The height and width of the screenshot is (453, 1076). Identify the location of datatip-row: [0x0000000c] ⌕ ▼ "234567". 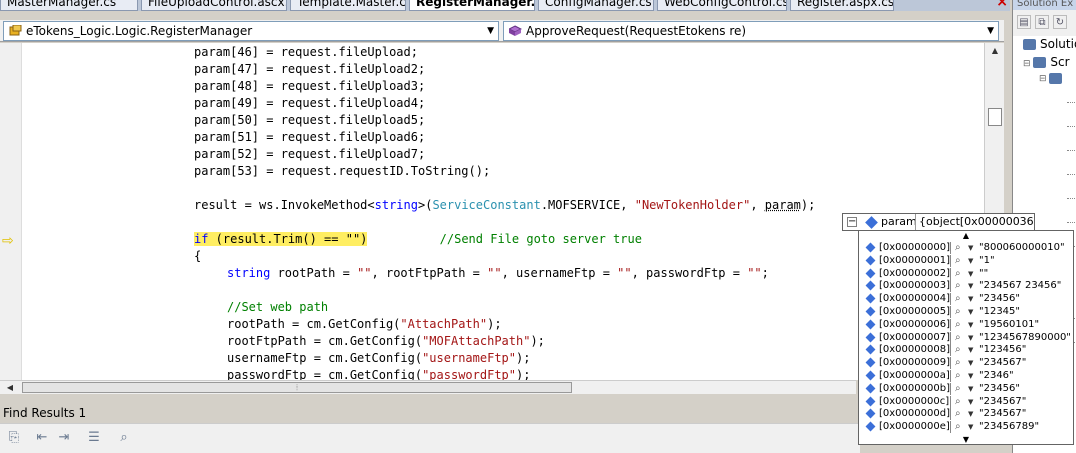
(966, 401).